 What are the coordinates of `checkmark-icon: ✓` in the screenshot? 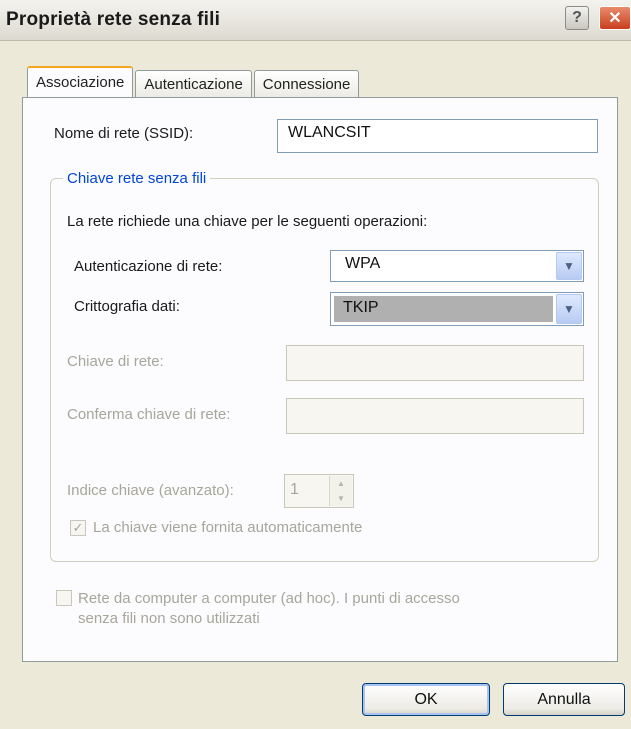 It's located at (78, 527).